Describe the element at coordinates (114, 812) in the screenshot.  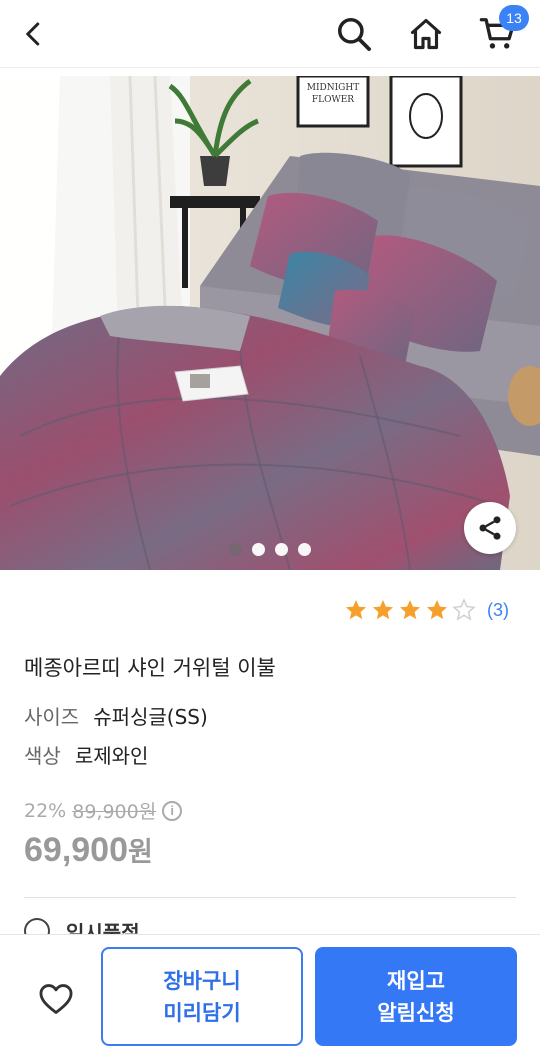
I see `original-price: 89,900원` at that location.